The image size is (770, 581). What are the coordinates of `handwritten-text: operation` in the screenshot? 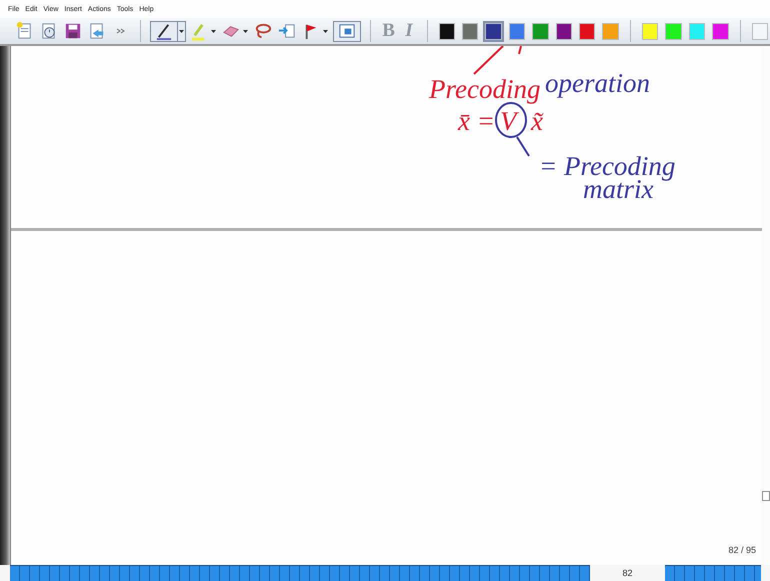 It's located at (597, 83).